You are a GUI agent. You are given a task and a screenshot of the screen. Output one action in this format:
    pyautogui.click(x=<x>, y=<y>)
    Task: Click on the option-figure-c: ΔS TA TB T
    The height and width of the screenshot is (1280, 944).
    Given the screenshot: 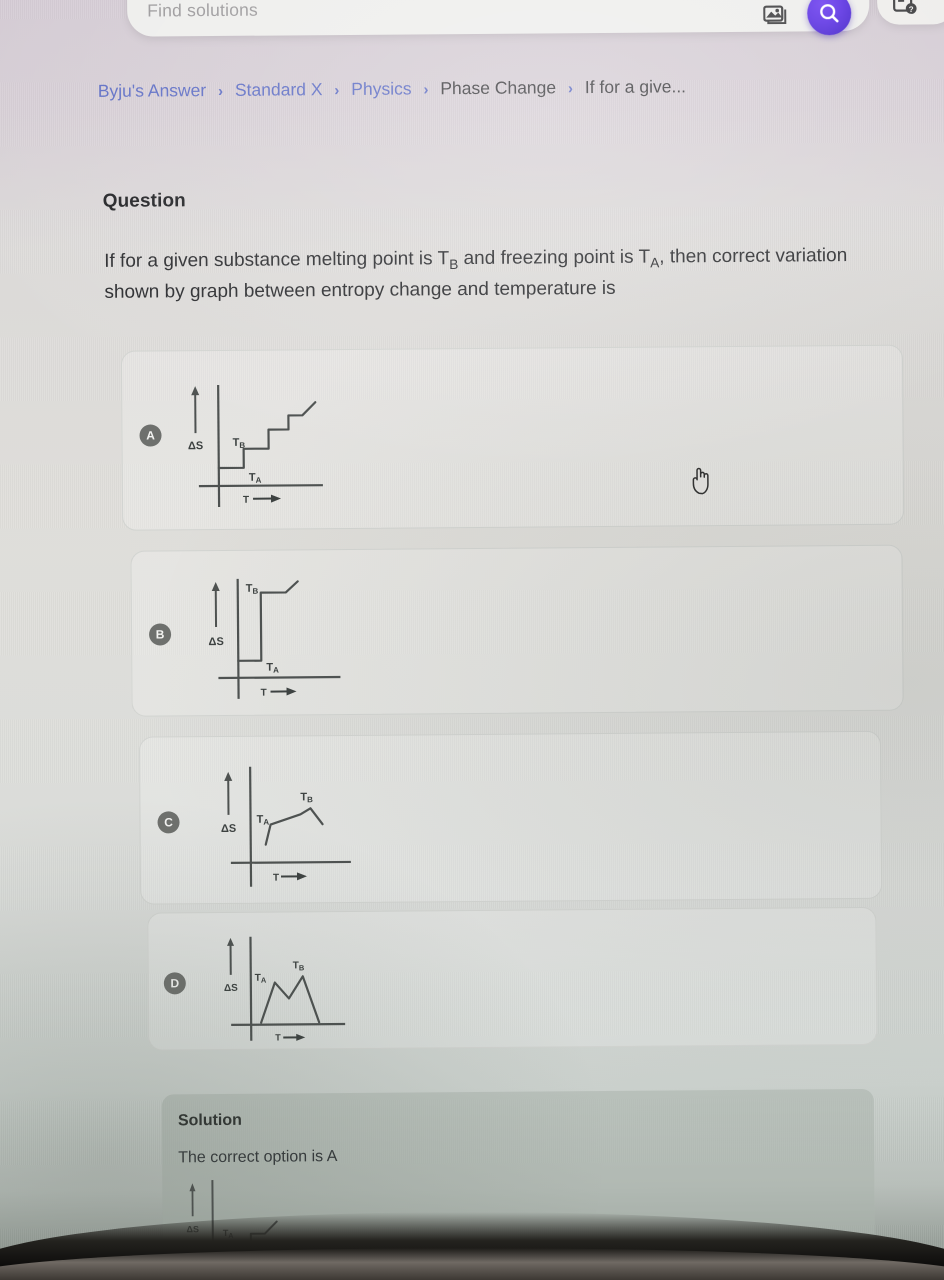 What is the action you would take?
    pyautogui.click(x=300, y=825)
    